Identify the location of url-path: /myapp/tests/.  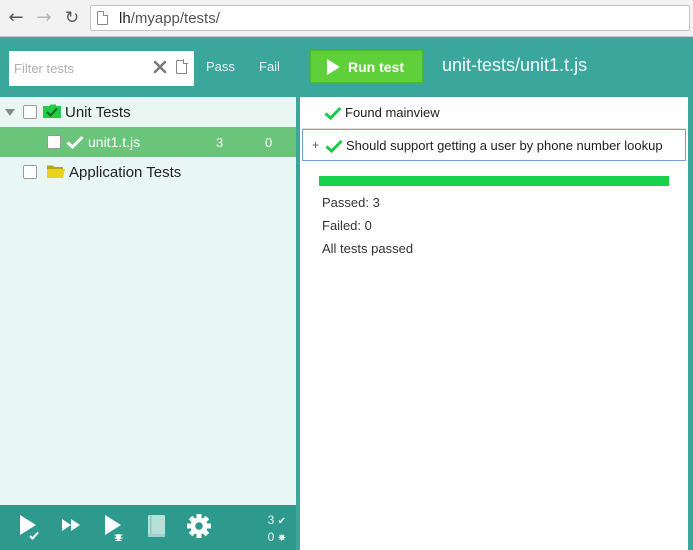
(175, 18).